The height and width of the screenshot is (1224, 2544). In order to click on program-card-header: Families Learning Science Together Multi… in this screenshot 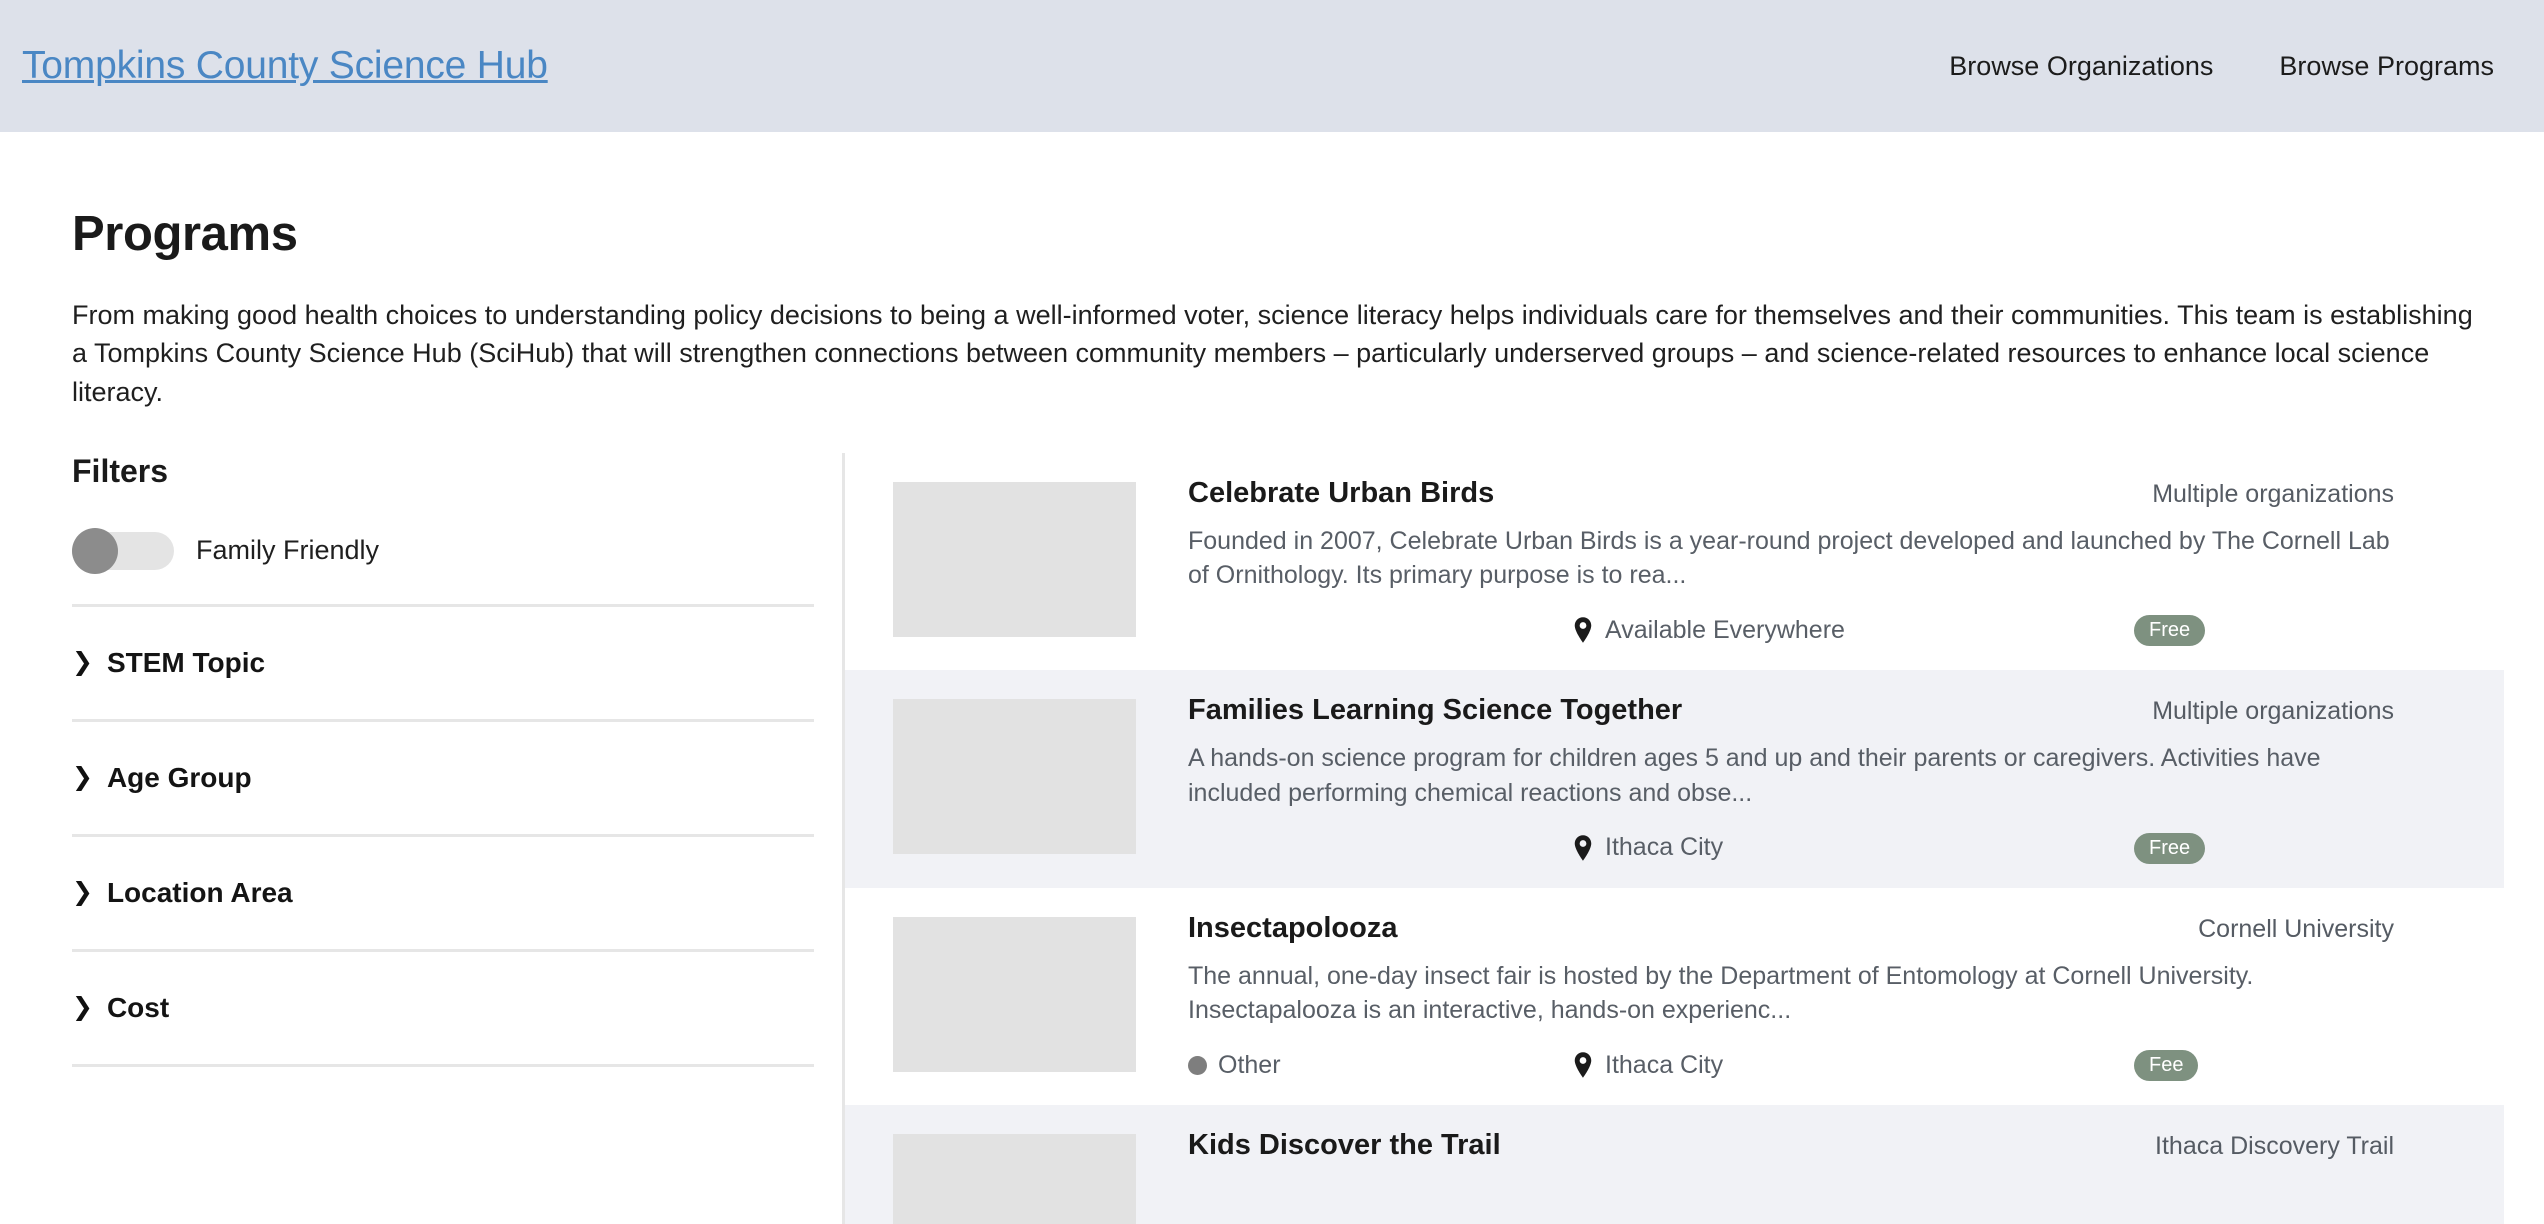, I will do `click(1791, 710)`.